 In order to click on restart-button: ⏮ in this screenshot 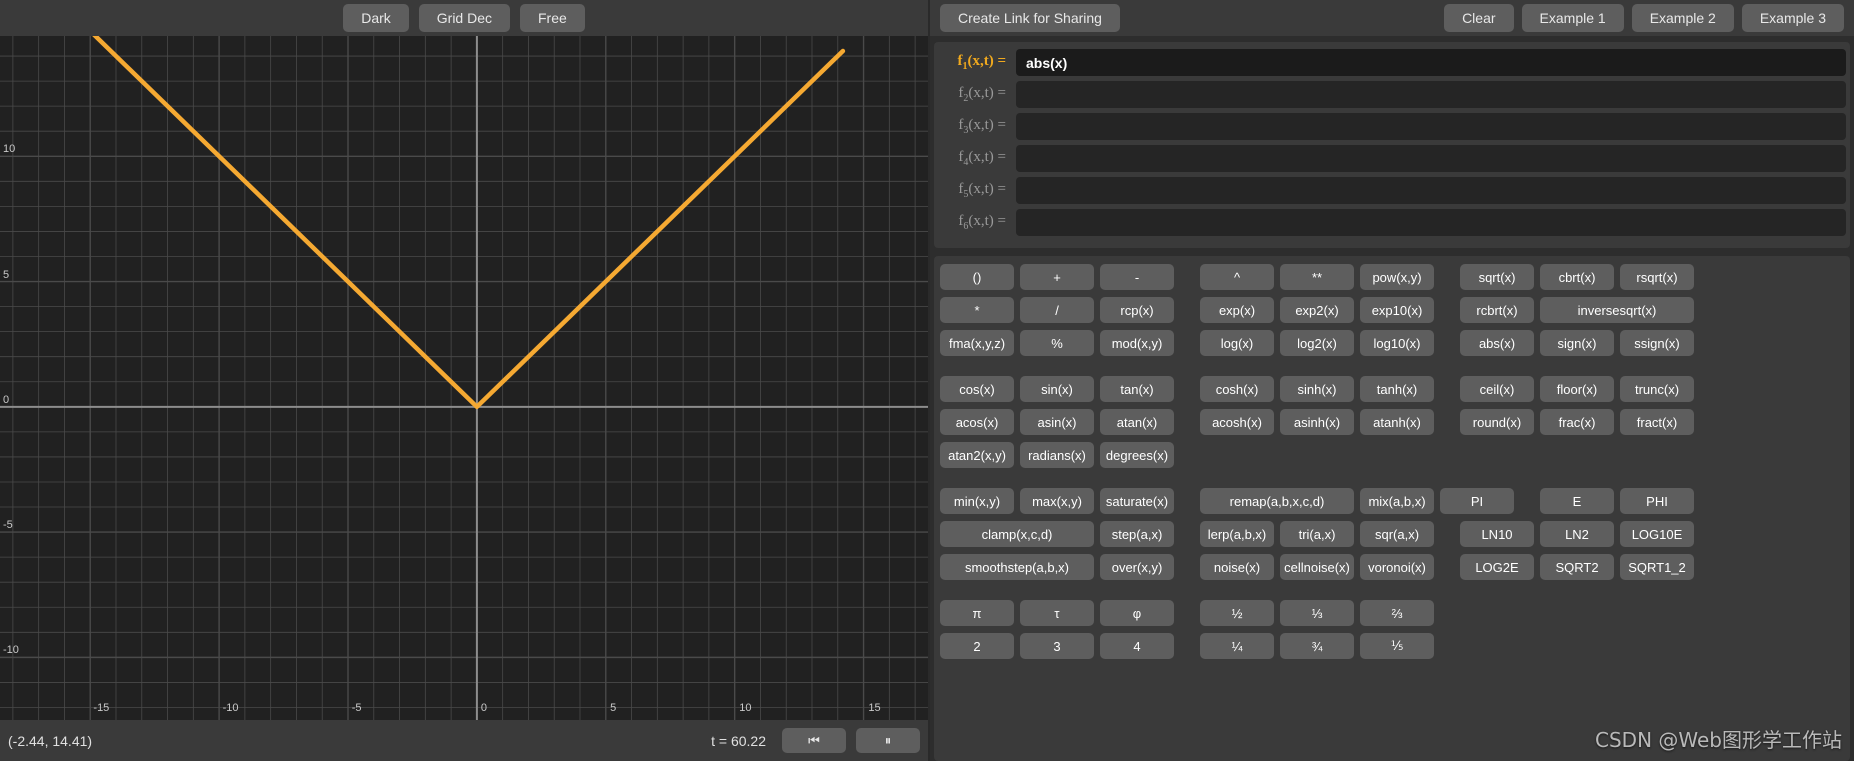, I will do `click(814, 740)`.